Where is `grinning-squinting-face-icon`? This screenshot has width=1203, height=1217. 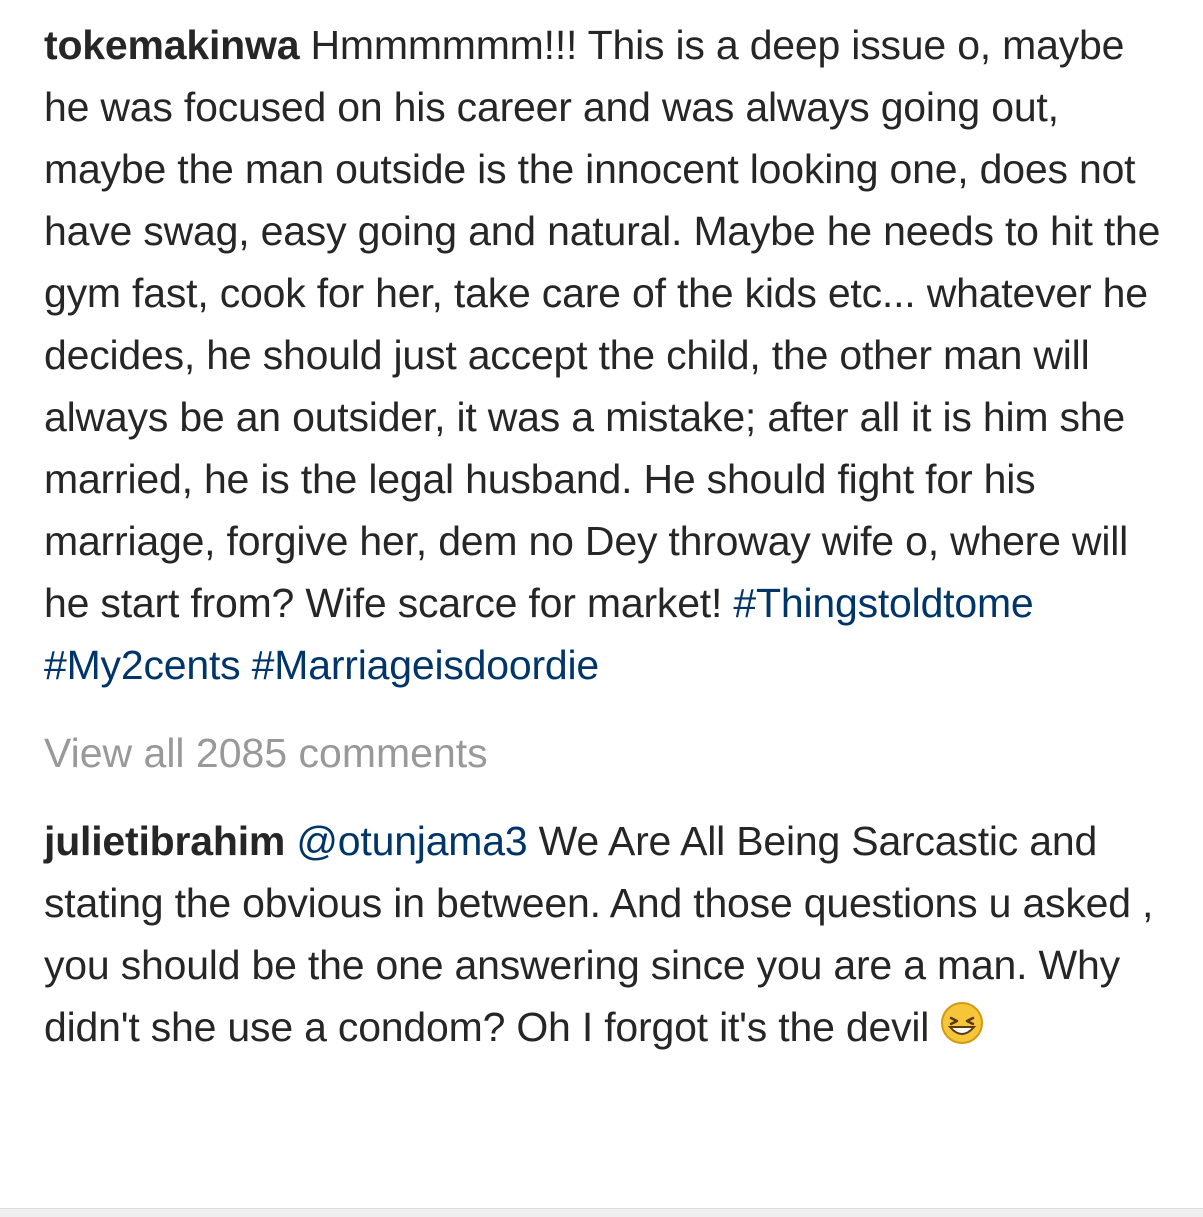
grinning-squinting-face-icon is located at coordinates (962, 1023).